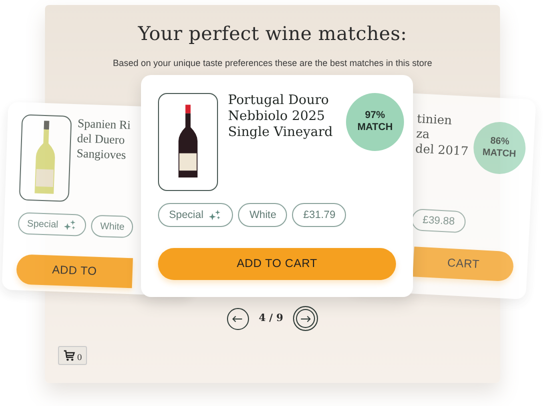 The height and width of the screenshot is (406, 545). Describe the element at coordinates (69, 355) in the screenshot. I see `shopping-cart-icon` at that location.